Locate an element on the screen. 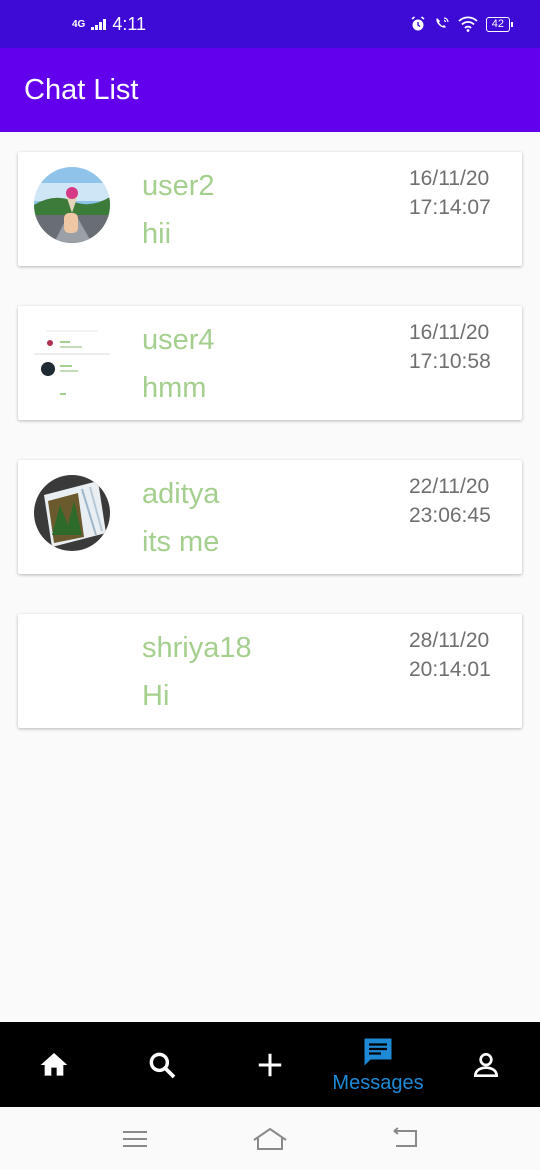  home-outline-icon is located at coordinates (270, 1139).